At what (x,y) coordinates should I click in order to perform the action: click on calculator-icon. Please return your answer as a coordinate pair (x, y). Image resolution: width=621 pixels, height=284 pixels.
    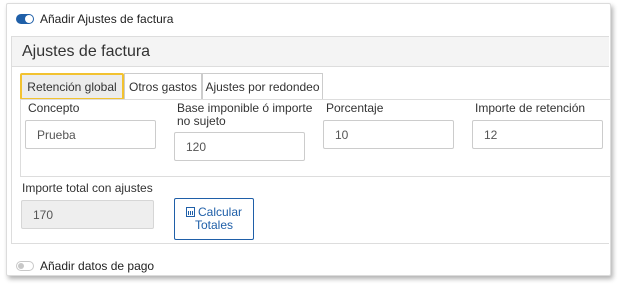
    Looking at the image, I should click on (190, 212).